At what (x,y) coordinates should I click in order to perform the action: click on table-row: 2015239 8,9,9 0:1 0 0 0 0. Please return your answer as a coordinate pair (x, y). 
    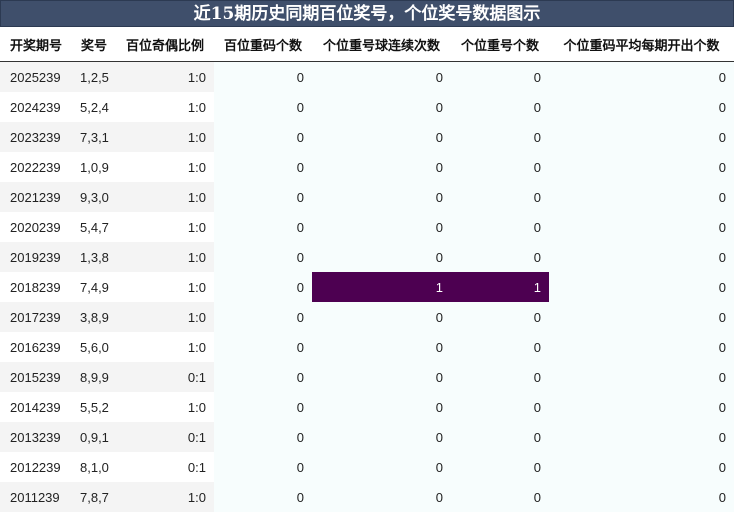
    Looking at the image, I should click on (367, 377).